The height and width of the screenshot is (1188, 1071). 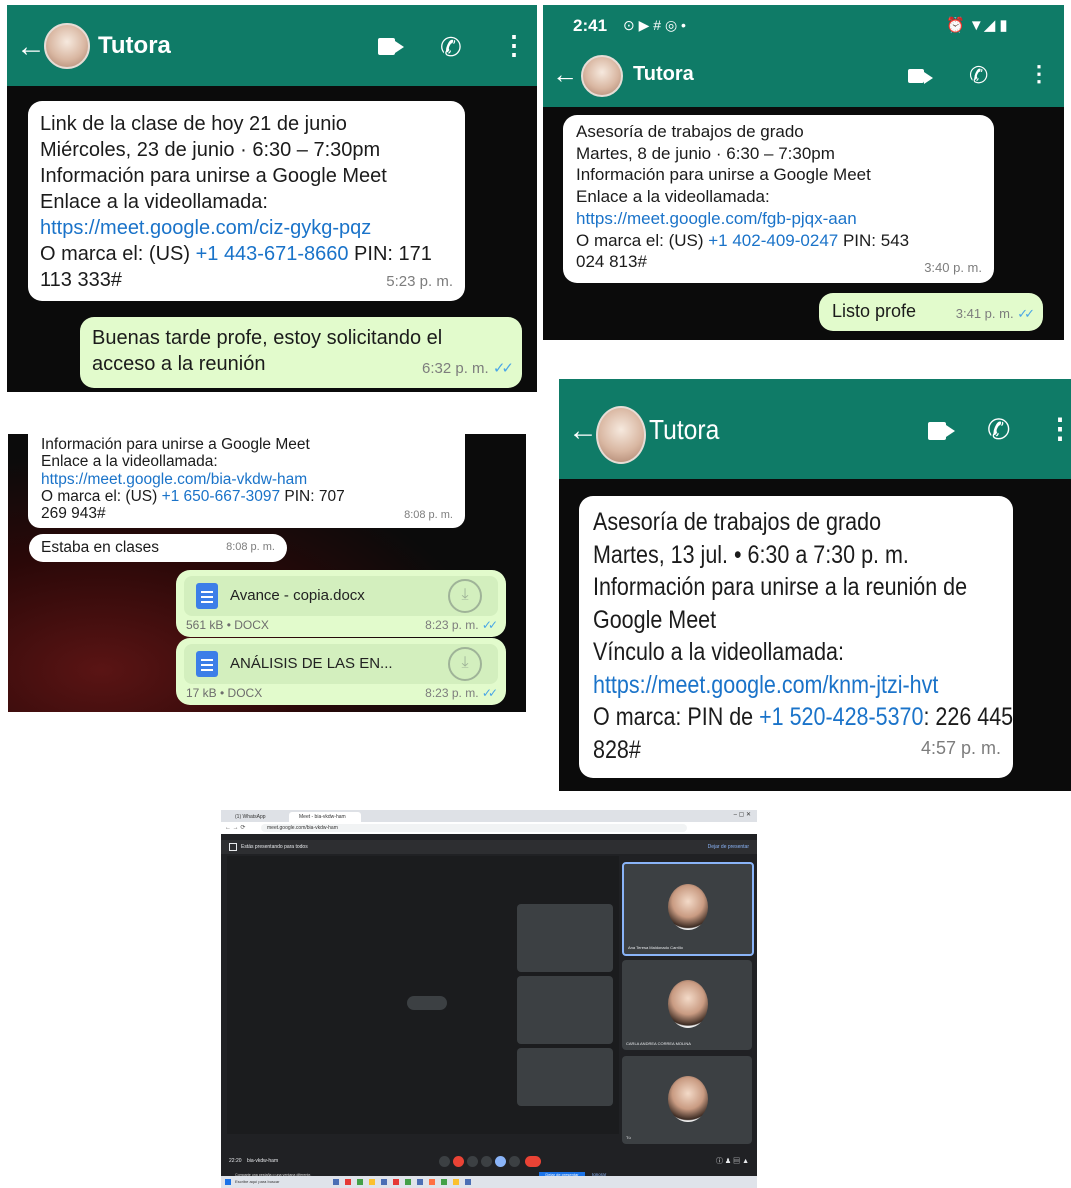 I want to click on camera-button, so click(x=458, y=1161).